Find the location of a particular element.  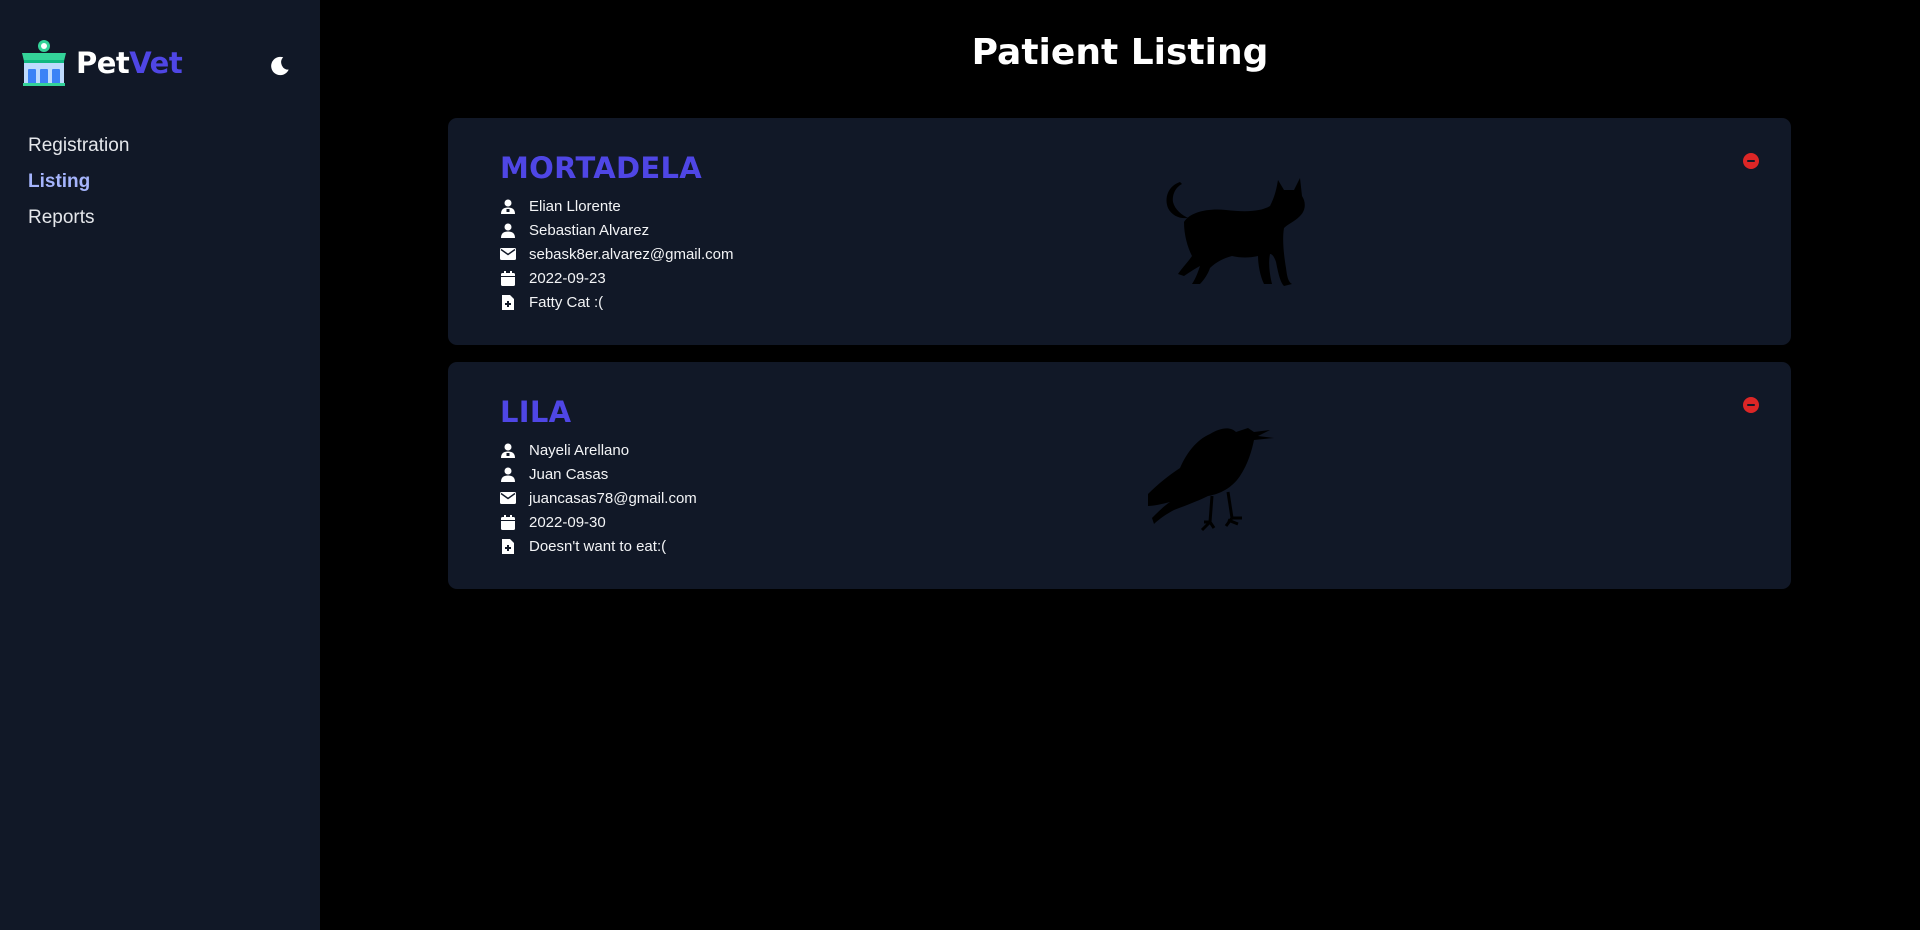

date-row: 2022-09-23 is located at coordinates (616, 278).